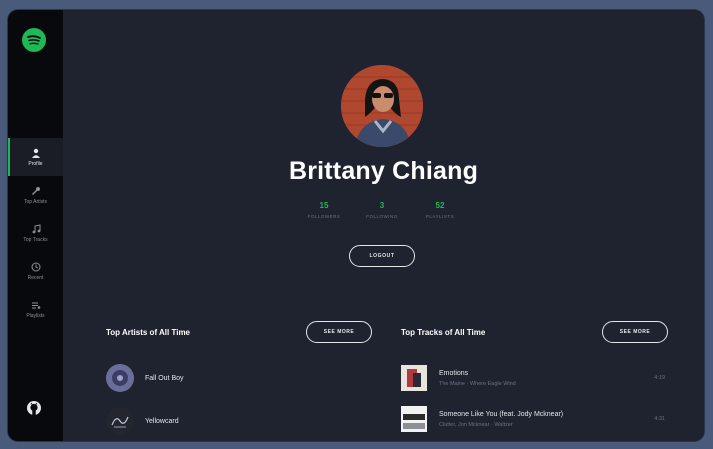  I want to click on artist-name: Fall Out Boy, so click(164, 378).